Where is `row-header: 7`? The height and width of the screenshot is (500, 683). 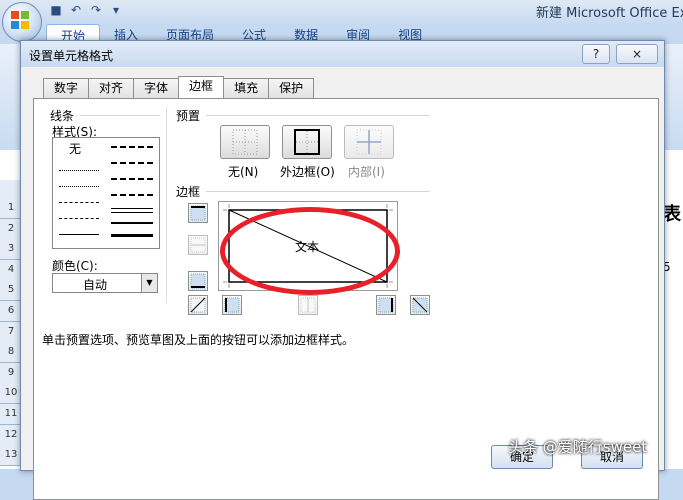 row-header: 7 is located at coordinates (11, 332).